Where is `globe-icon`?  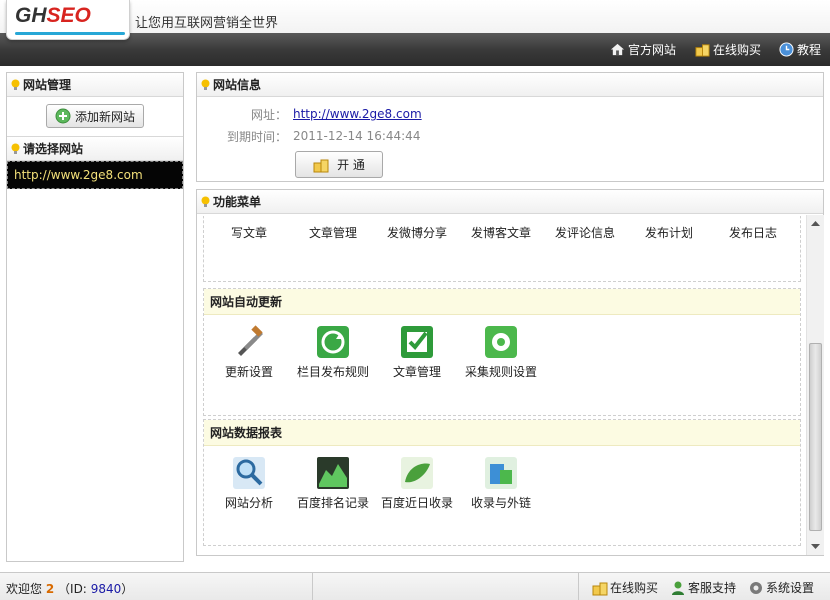 globe-icon is located at coordinates (669, 218).